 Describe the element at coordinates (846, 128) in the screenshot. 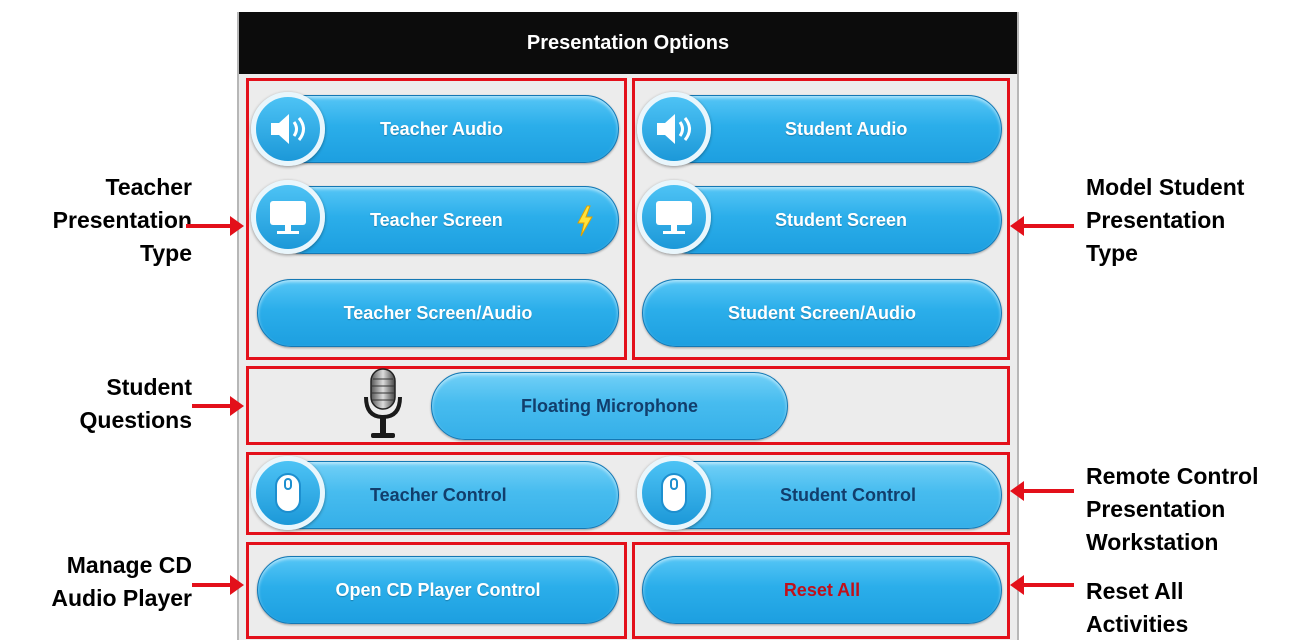

I see `student-audio-label: Student Audio` at that location.